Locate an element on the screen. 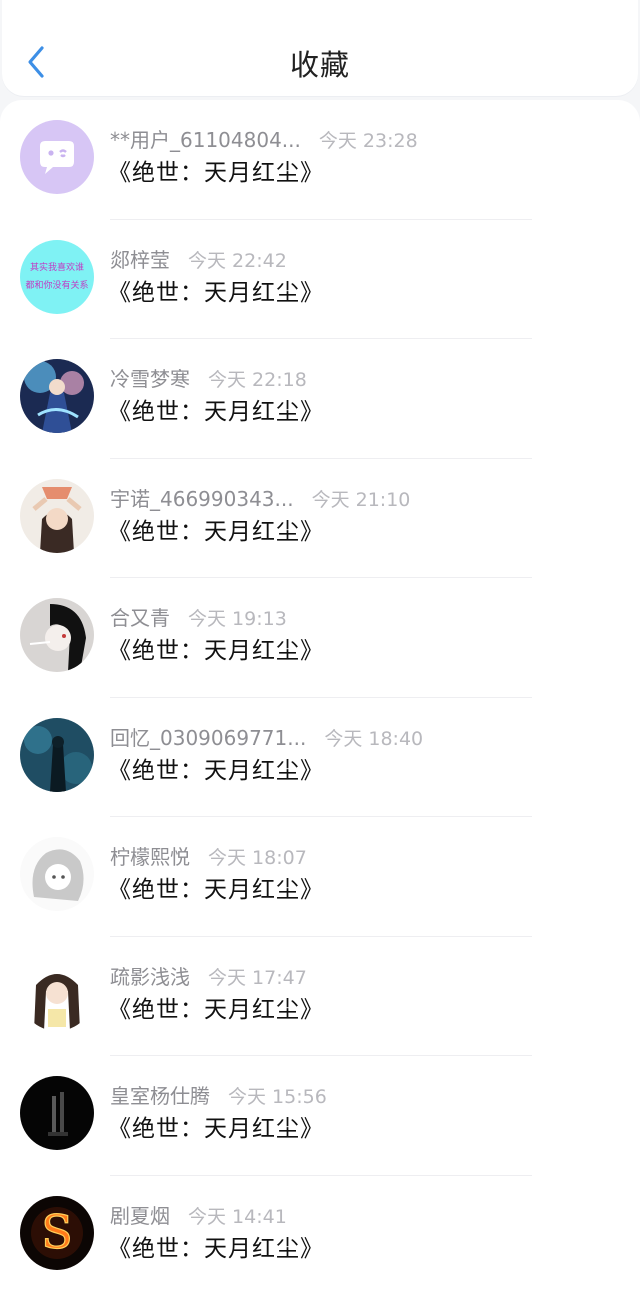 This screenshot has width=640, height=1291. timestamp: 今天 17:47 is located at coordinates (257, 977).